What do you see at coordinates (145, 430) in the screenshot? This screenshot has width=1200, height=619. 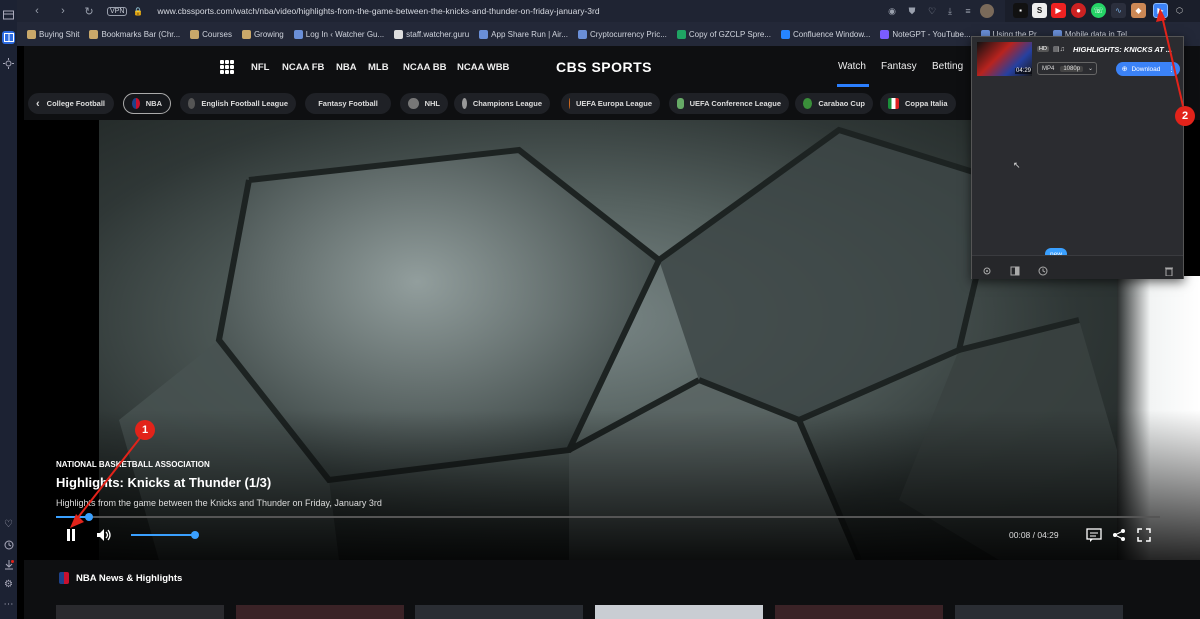 I see `annotation-badge-1: 1` at bounding box center [145, 430].